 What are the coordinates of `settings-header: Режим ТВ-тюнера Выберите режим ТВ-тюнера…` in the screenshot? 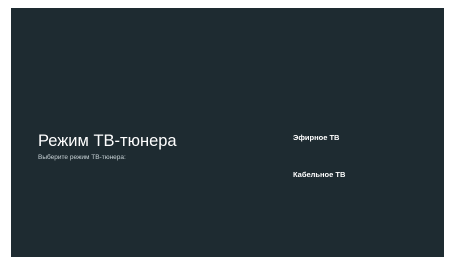 It's located at (148, 146).